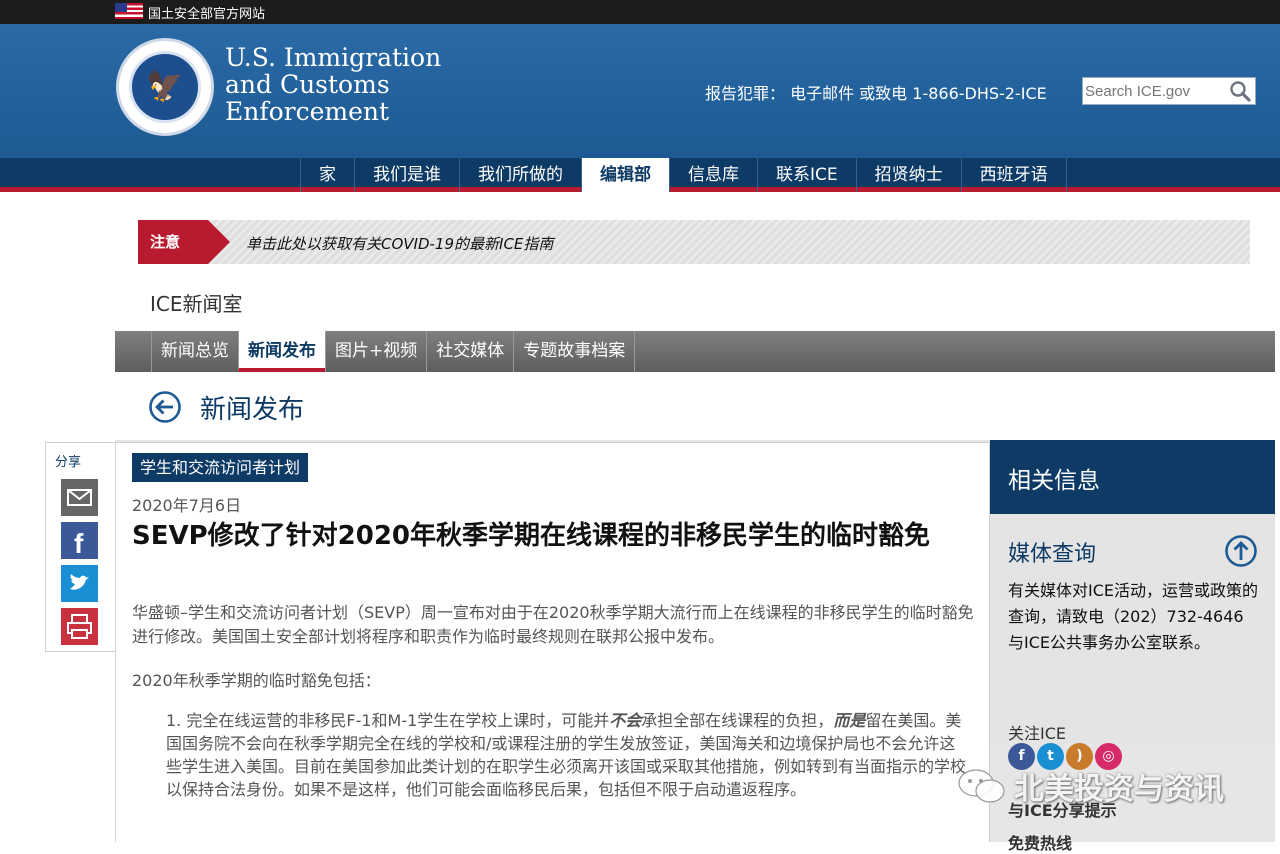  What do you see at coordinates (909, 175) in the screenshot?
I see `nav-item-careers: 招贤纳士` at bounding box center [909, 175].